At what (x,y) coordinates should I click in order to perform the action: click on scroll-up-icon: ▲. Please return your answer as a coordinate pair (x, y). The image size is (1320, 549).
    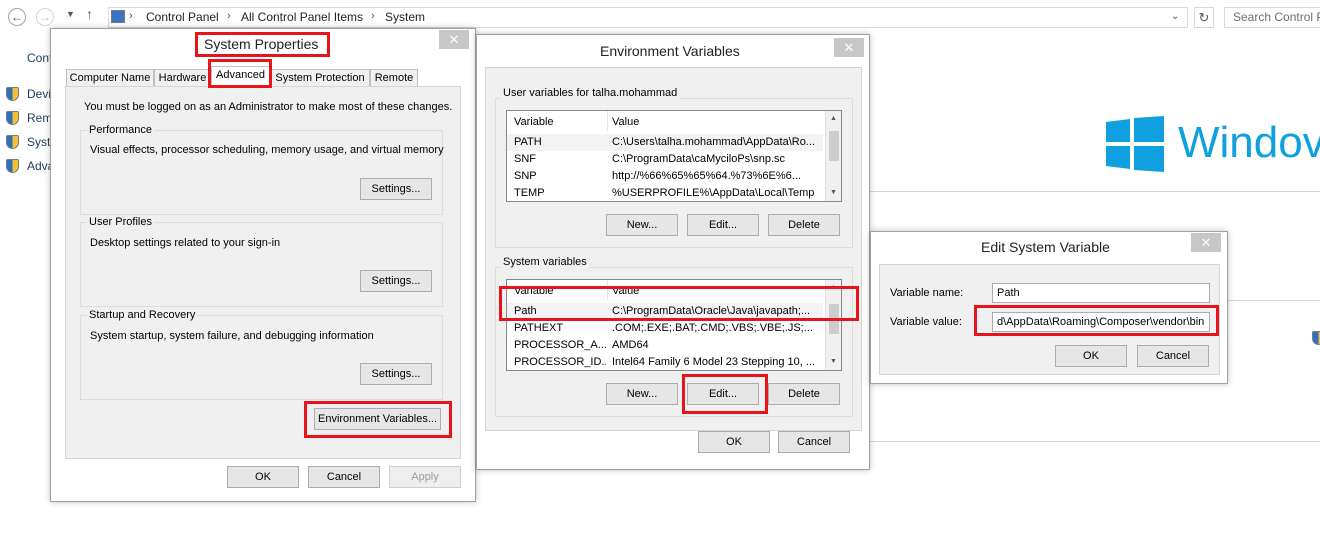
    Looking at the image, I should click on (833, 118).